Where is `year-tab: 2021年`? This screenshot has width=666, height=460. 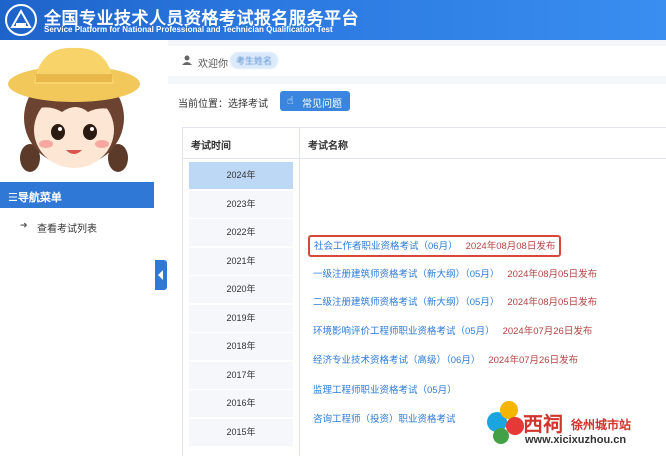 year-tab: 2021年 is located at coordinates (241, 261).